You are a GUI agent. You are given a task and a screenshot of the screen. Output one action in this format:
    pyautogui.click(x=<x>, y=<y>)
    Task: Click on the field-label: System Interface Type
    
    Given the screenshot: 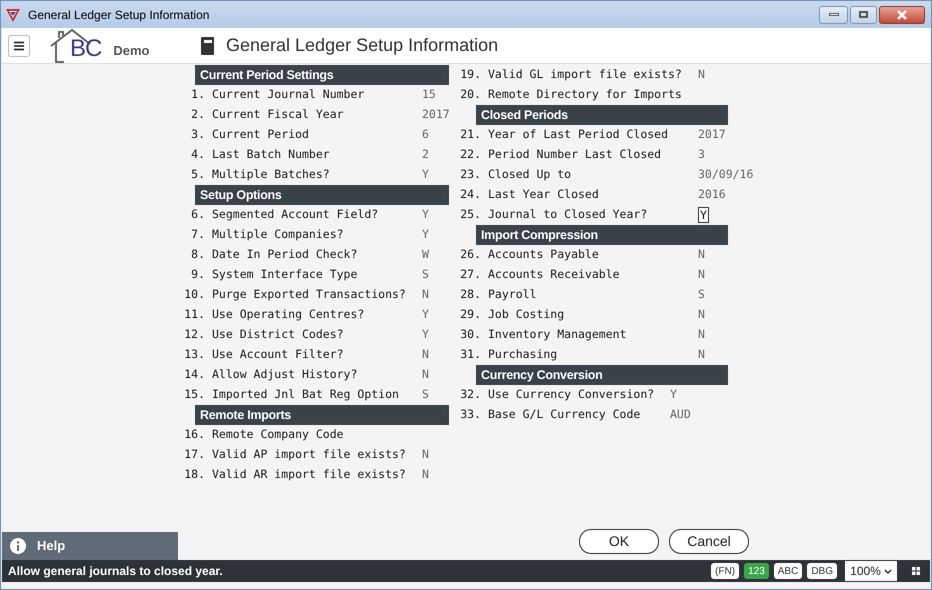 What is the action you would take?
    pyautogui.click(x=285, y=275)
    